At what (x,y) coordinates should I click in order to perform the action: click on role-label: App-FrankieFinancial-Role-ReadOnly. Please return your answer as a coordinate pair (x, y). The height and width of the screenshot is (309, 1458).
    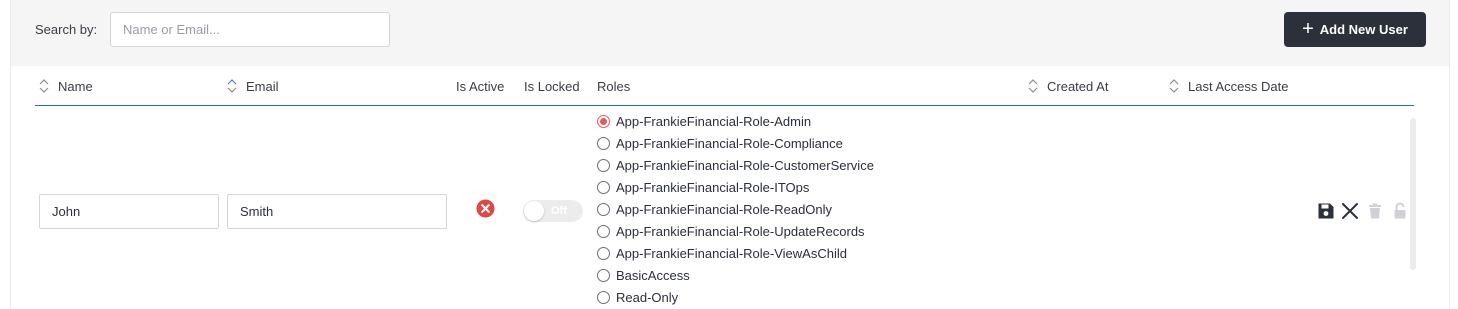
    Looking at the image, I should click on (724, 209).